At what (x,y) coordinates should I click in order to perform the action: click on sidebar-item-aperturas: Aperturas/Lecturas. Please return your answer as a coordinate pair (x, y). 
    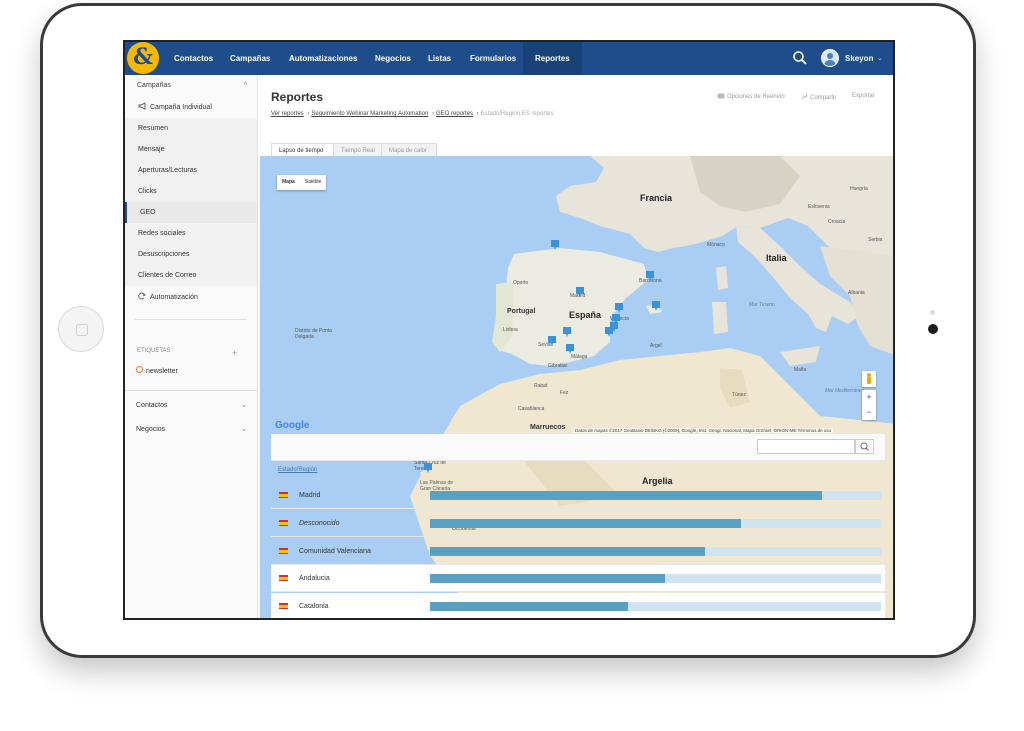
    Looking at the image, I should click on (191, 170).